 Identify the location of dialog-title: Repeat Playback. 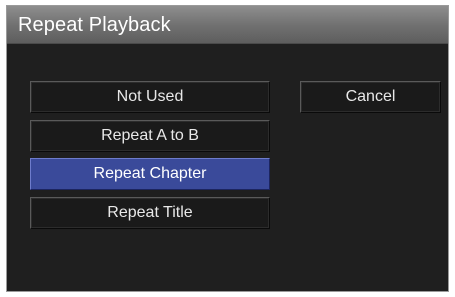
(94, 25).